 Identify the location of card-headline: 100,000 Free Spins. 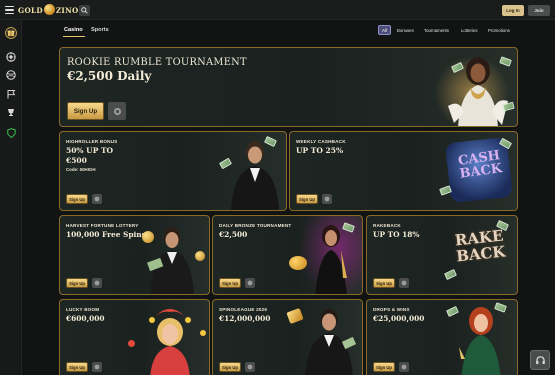
(106, 234).